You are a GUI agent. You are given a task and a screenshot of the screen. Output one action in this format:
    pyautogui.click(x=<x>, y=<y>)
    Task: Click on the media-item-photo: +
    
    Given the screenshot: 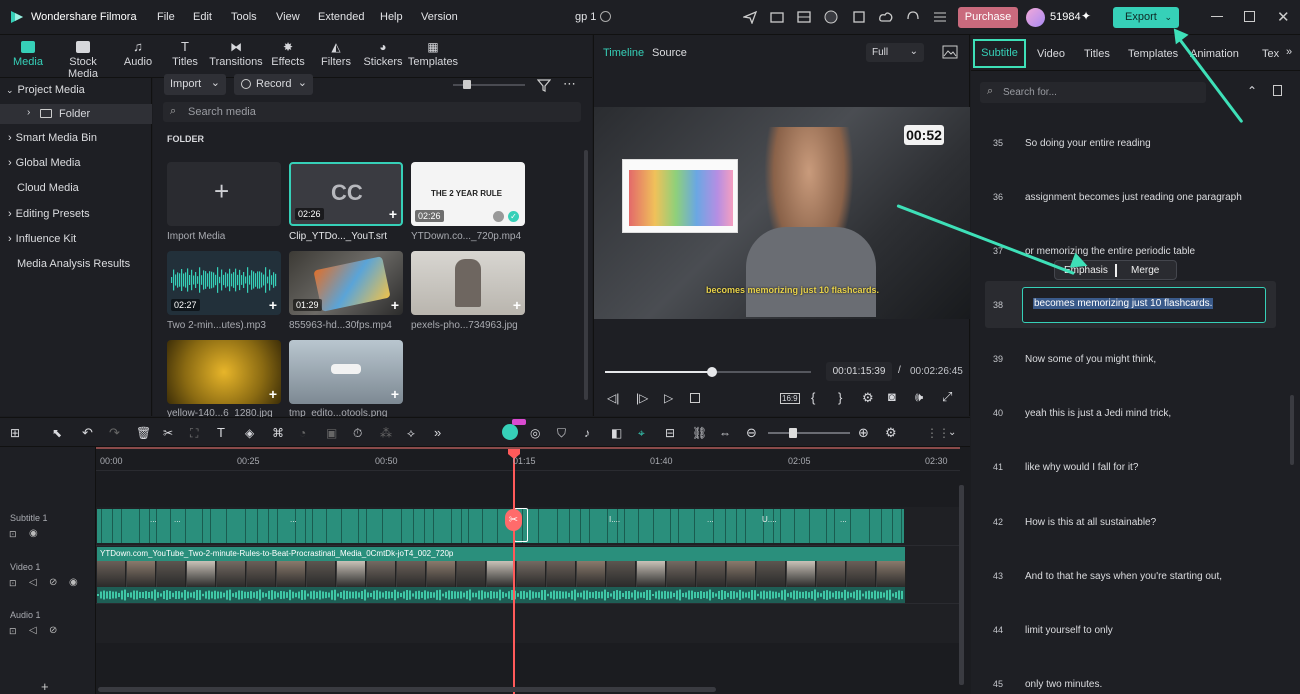 What is the action you would take?
    pyautogui.click(x=468, y=283)
    